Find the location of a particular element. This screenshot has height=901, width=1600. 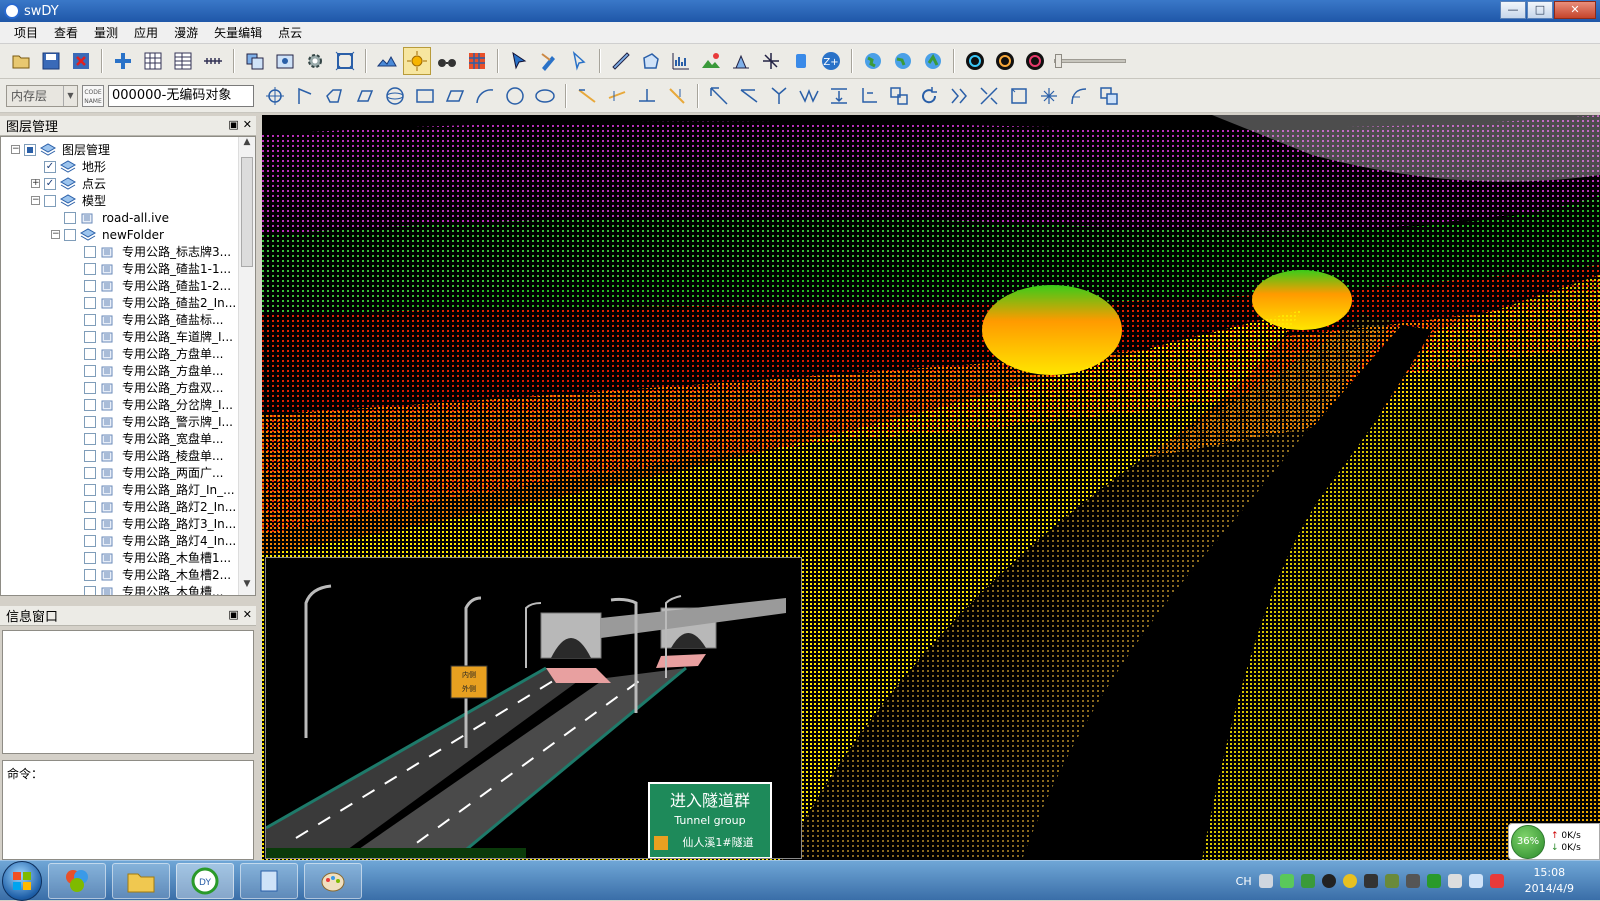

monitor-icon is located at coordinates (1370, 881).